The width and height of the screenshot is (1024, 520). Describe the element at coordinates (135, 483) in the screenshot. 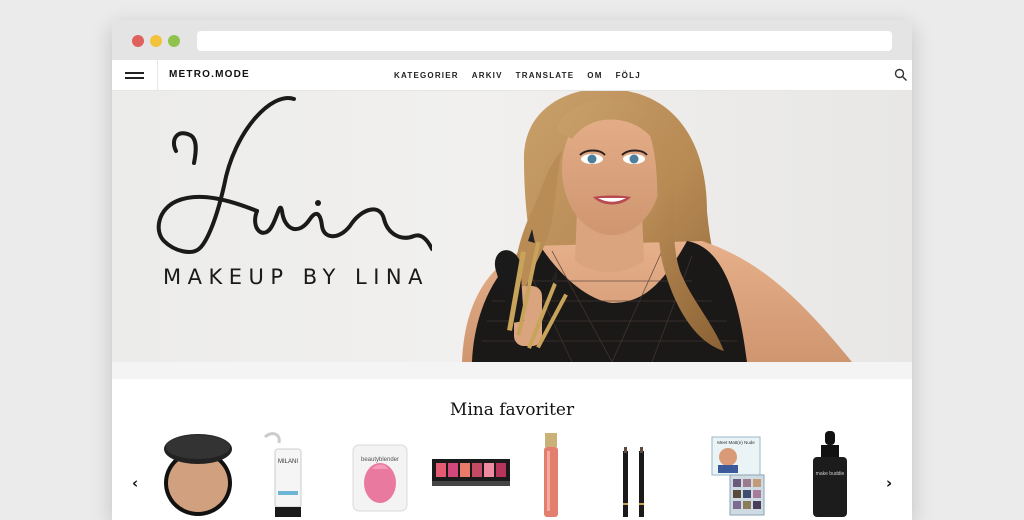

I see `carousel-prev-arrow-icon: ‹` at that location.